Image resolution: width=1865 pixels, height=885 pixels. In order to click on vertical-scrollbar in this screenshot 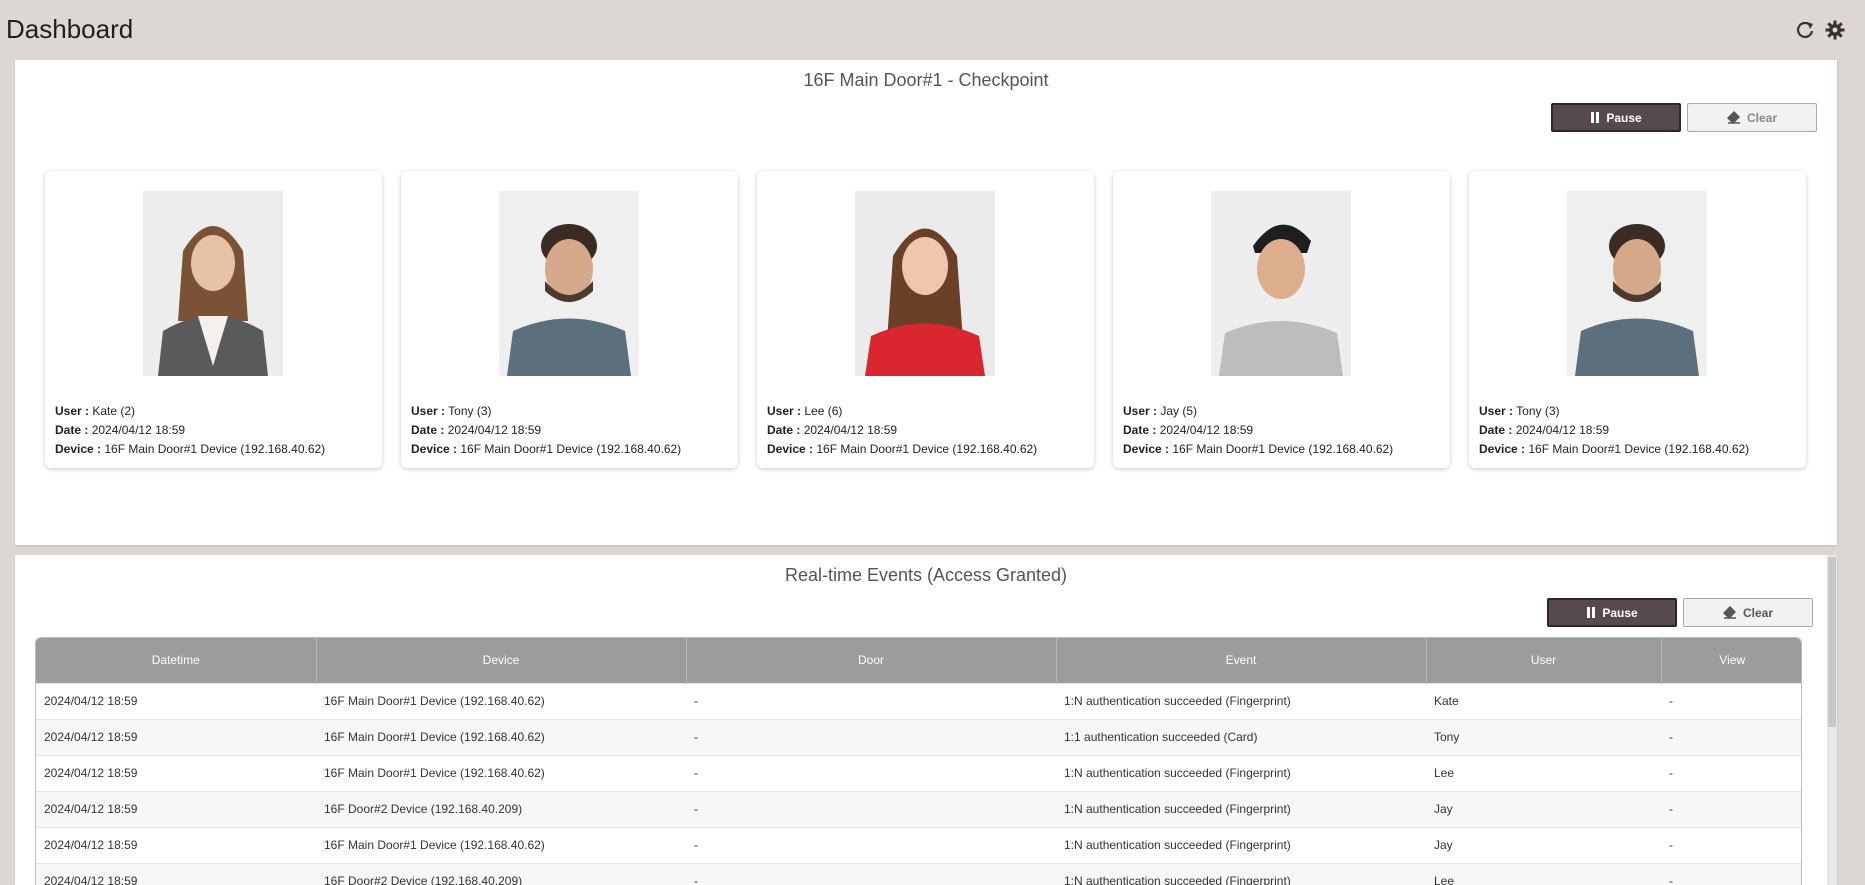, I will do `click(1832, 720)`.